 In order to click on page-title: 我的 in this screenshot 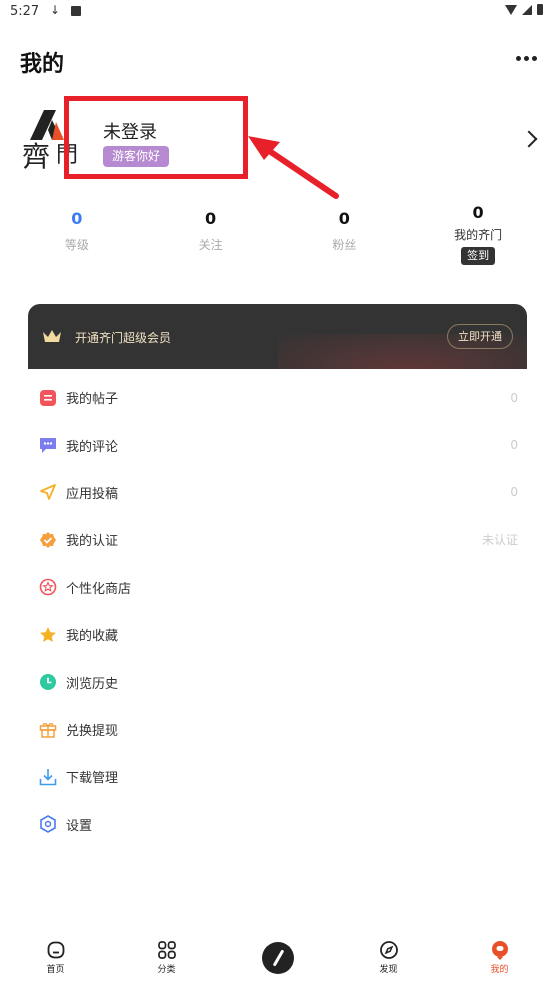, I will do `click(42, 64)`.